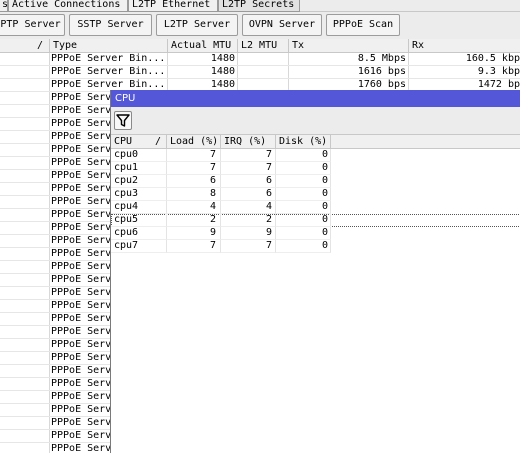 The height and width of the screenshot is (453, 520). I want to click on column-actual-mtu: Actual MTU, so click(203, 46).